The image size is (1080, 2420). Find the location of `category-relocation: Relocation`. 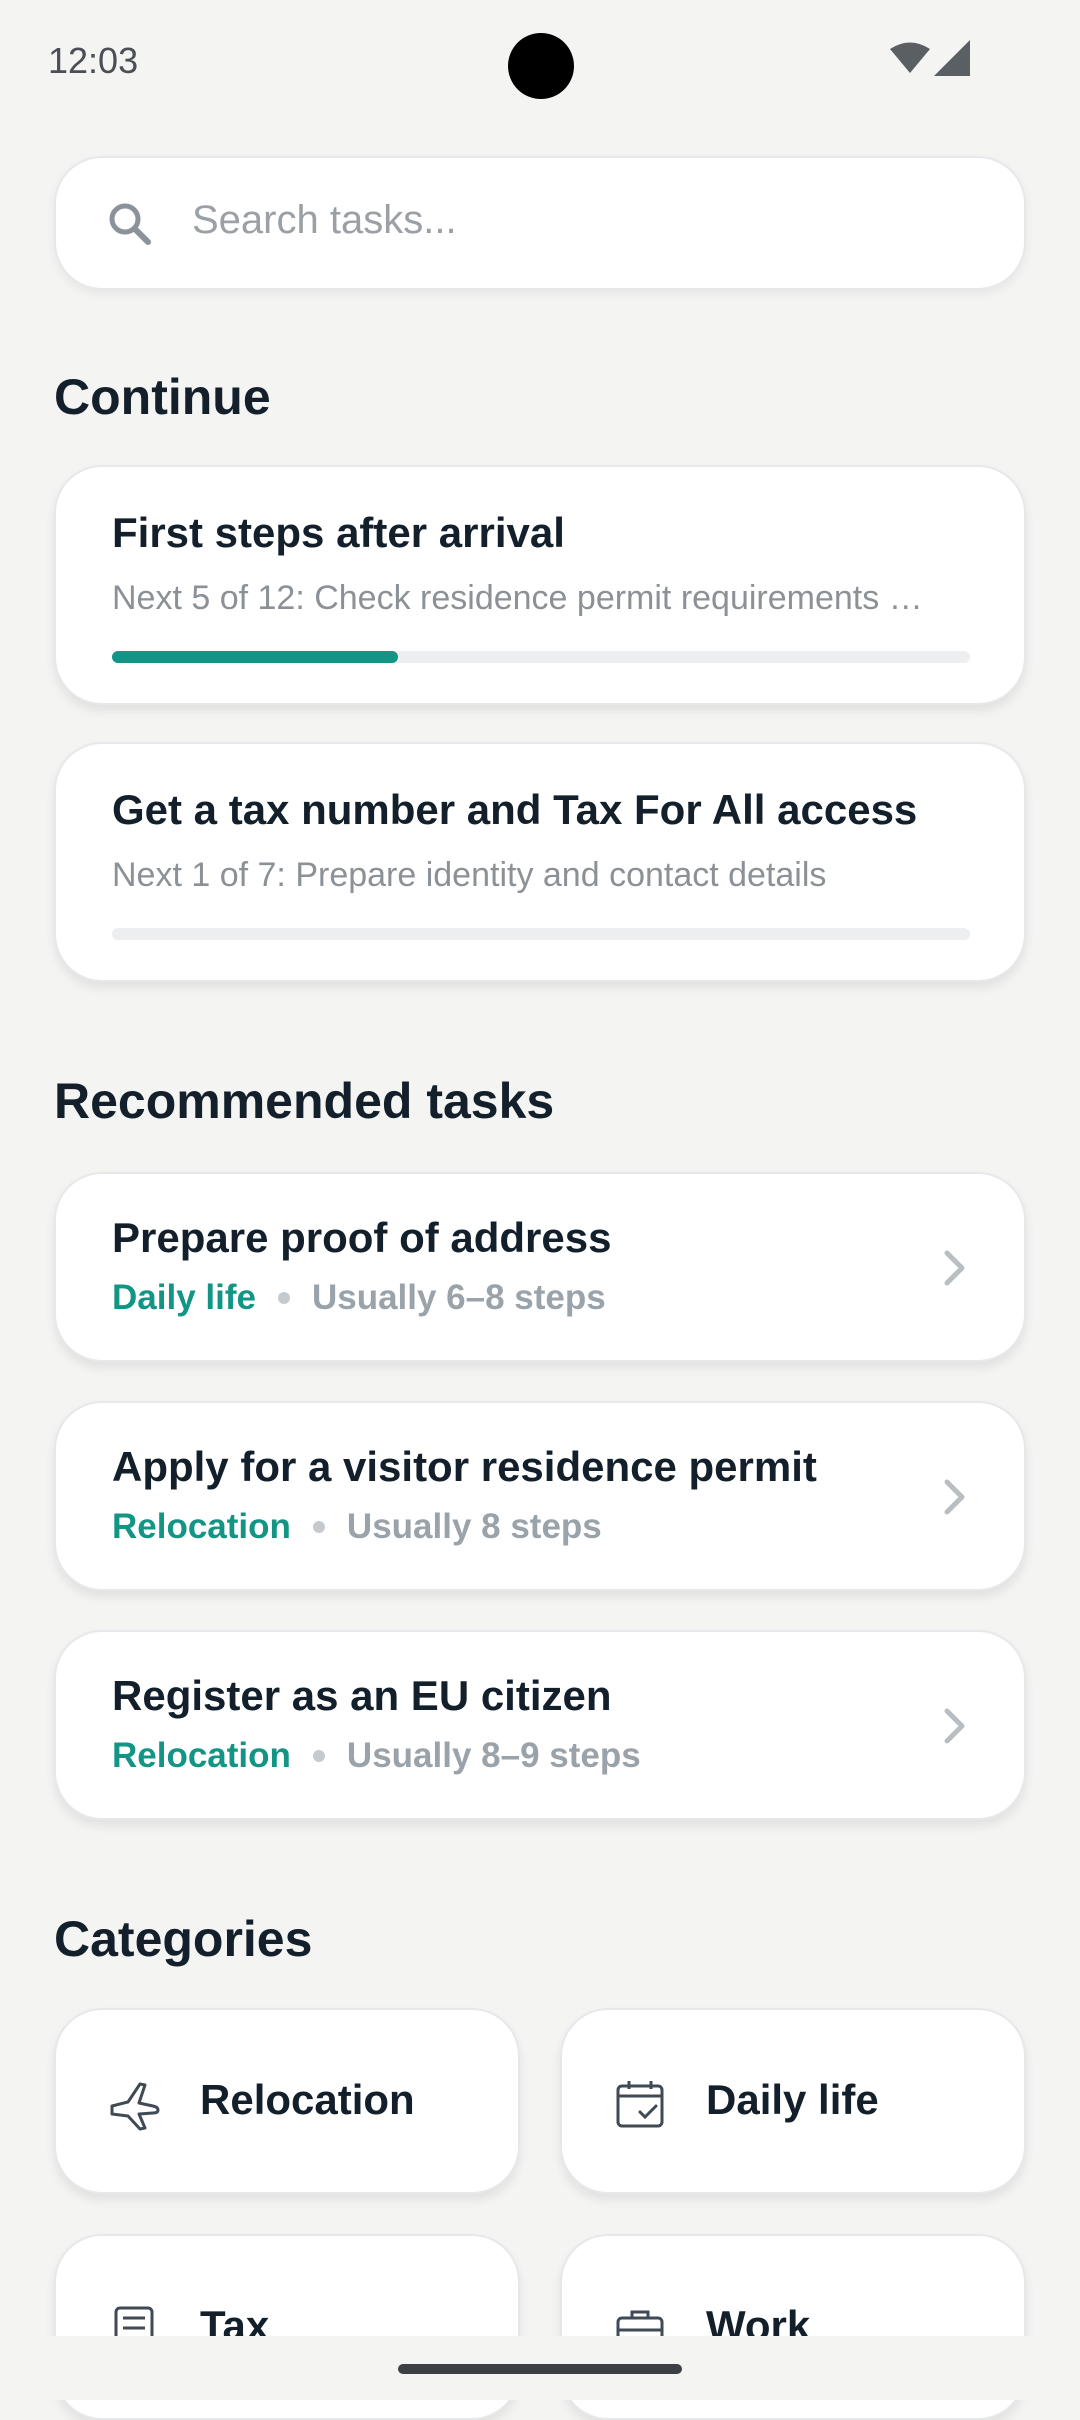

category-relocation: Relocation is located at coordinates (287, 2101).